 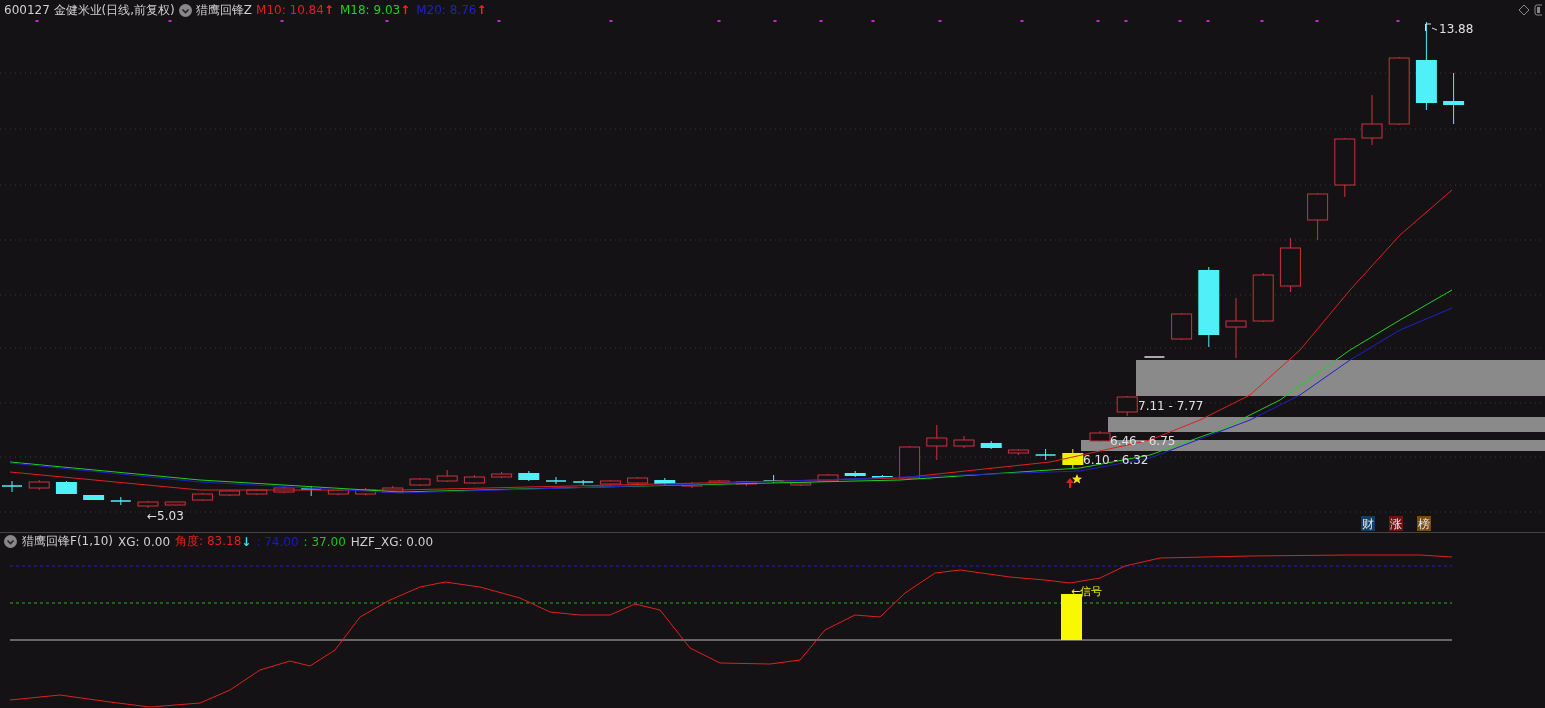 What do you see at coordinates (1077, 479) in the screenshot?
I see `star-icon` at bounding box center [1077, 479].